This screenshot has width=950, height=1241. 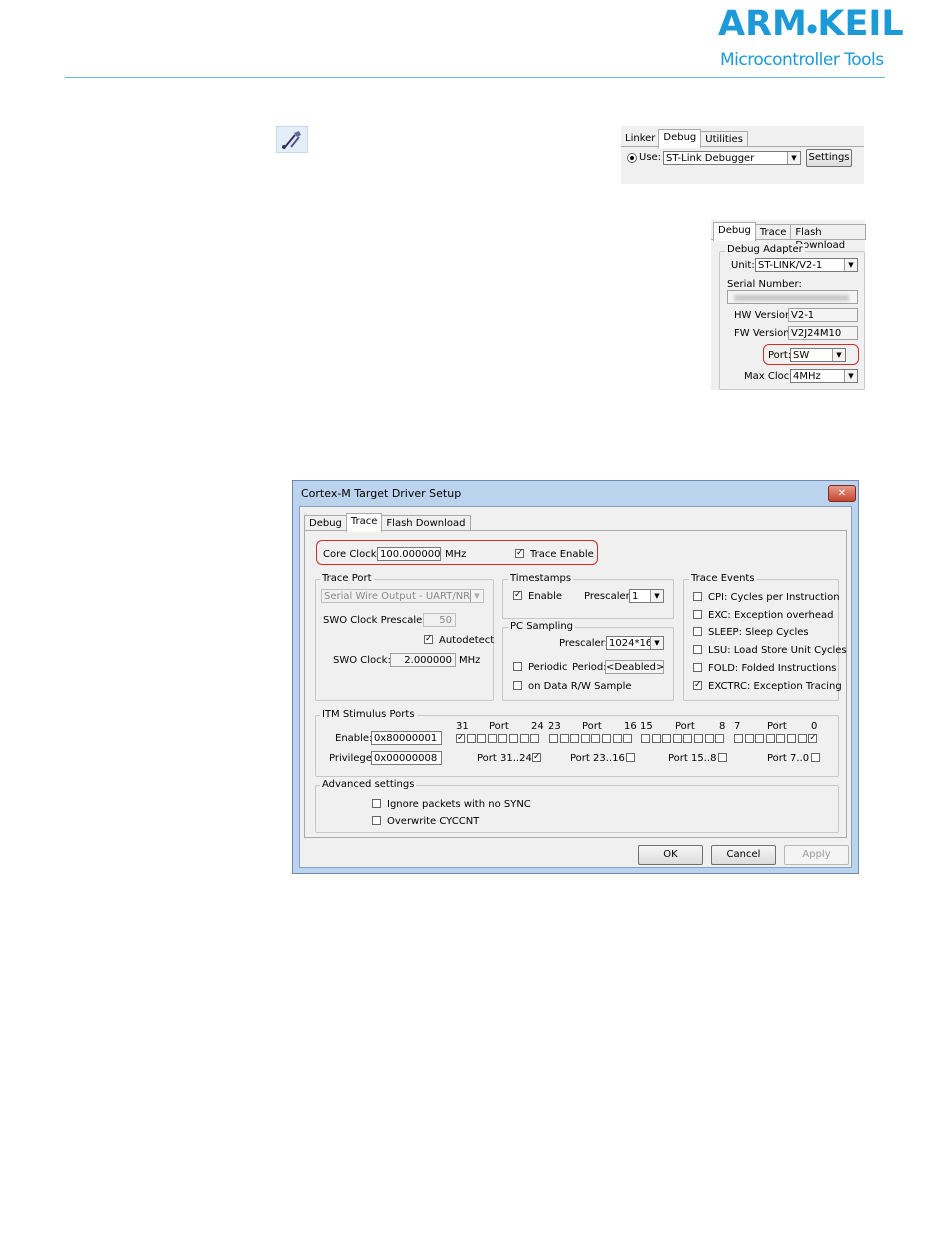 I want to click on autodetect-checkbox: ✓, so click(x=428, y=639).